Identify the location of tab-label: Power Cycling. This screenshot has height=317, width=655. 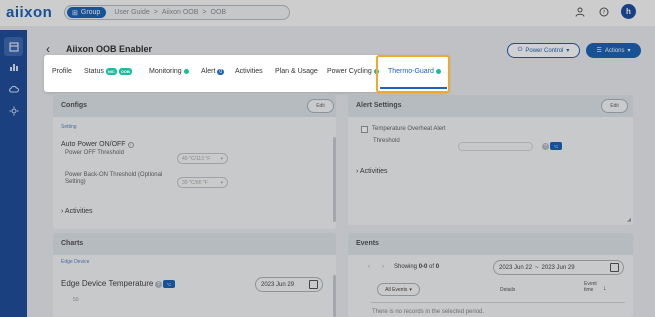
(349, 71).